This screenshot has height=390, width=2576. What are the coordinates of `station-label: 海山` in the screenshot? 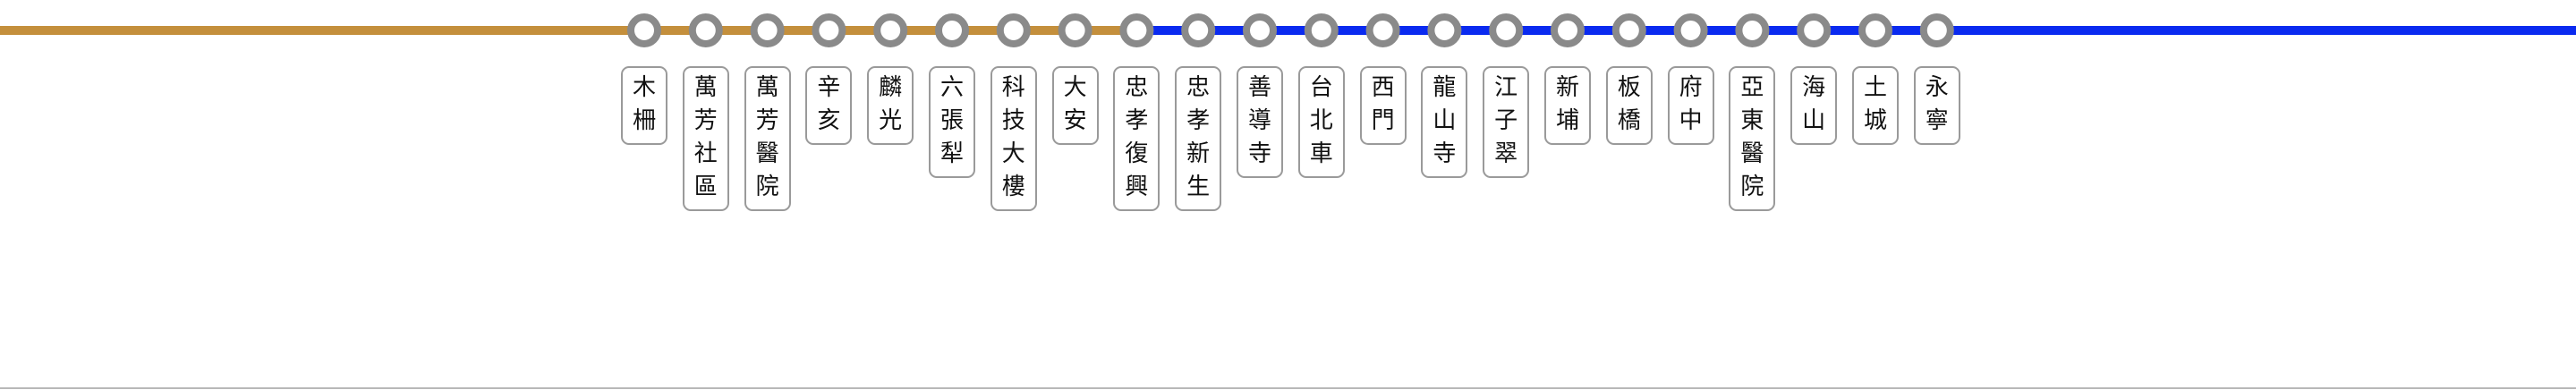 It's located at (1814, 105).